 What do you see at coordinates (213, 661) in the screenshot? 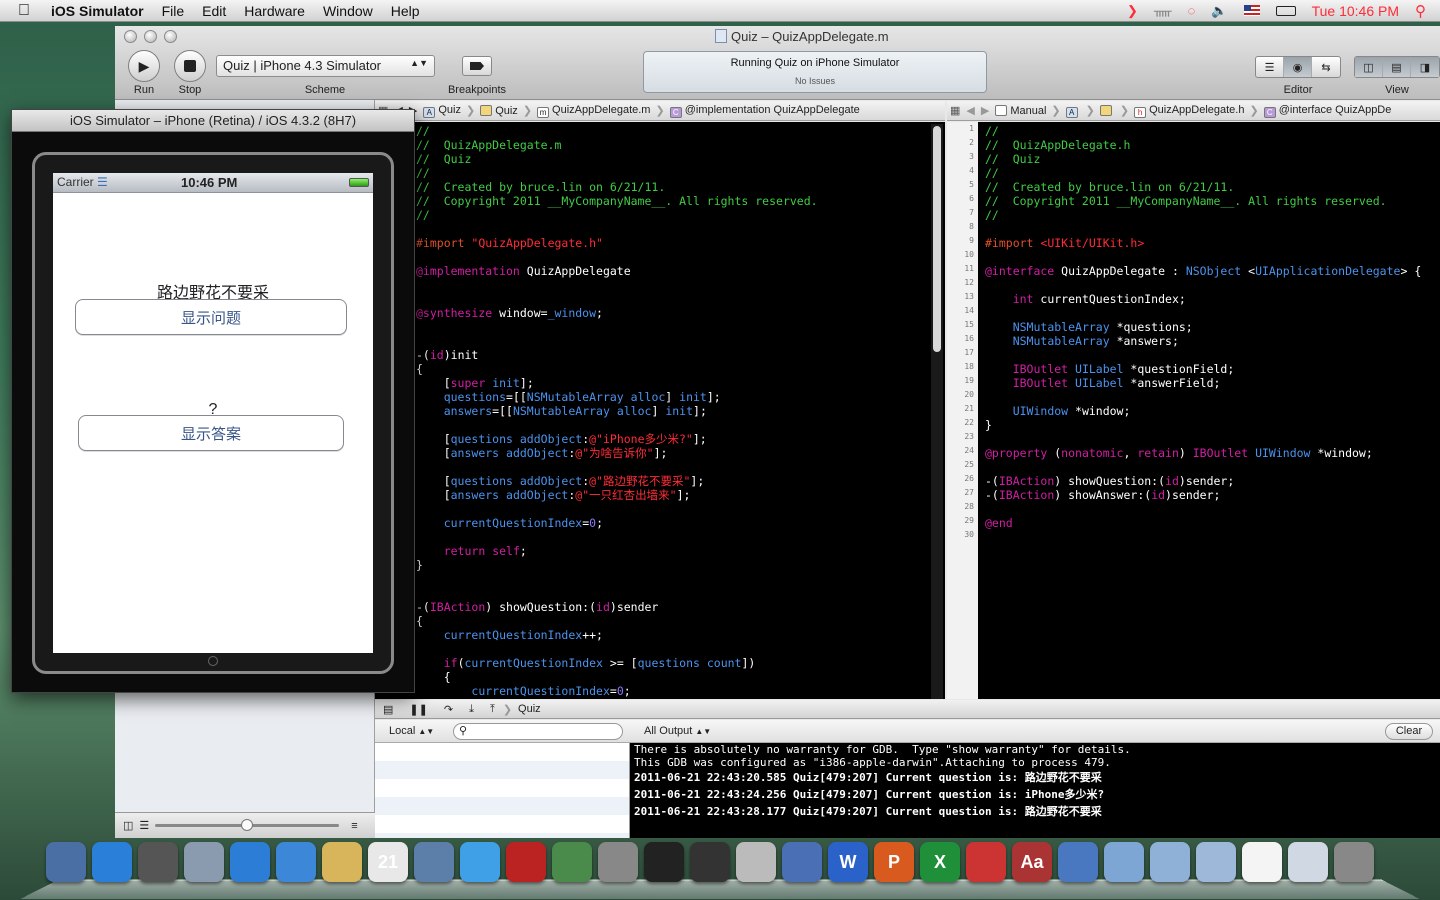
I see `home-button` at bounding box center [213, 661].